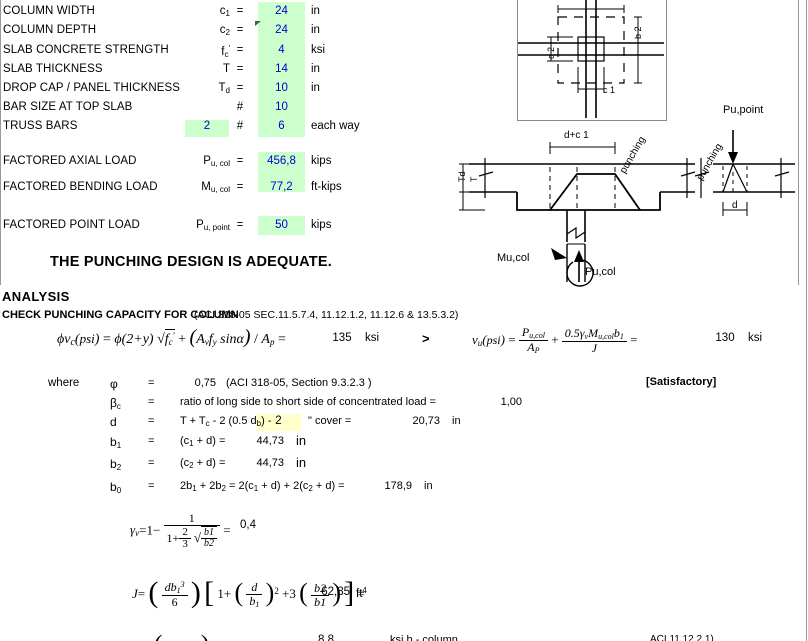 Image resolution: width=808 pixels, height=641 pixels. What do you see at coordinates (281, 187) in the screenshot?
I see `input-factored-bending-load-value: 77,2` at bounding box center [281, 187].